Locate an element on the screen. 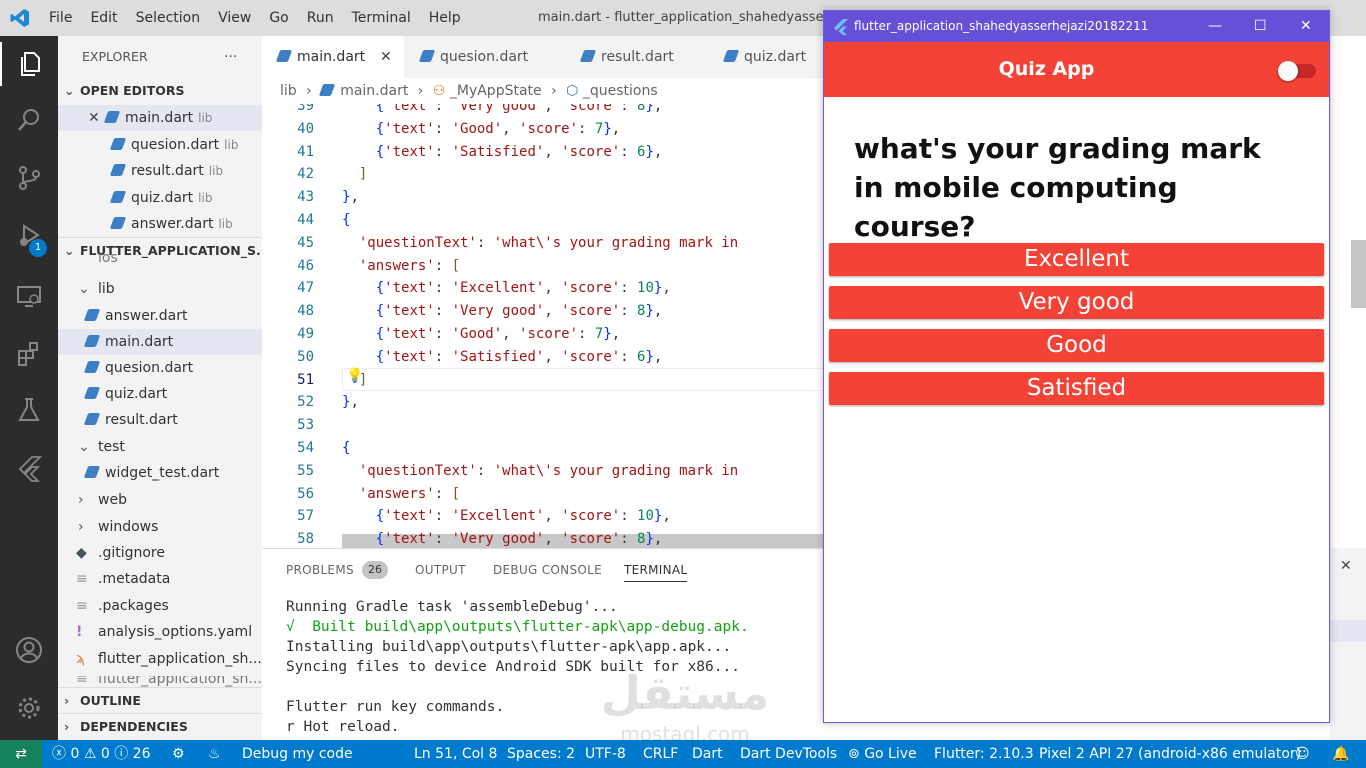  tab-main-dart: main.dart ✕ is located at coordinates (333, 57).